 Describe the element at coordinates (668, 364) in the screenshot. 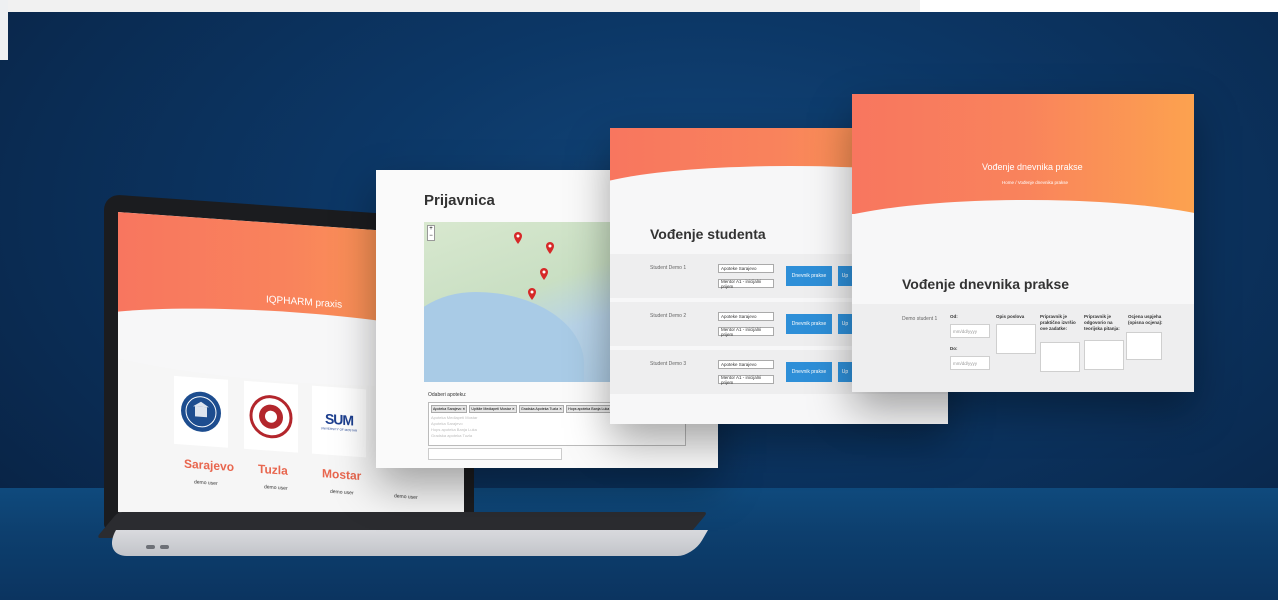

I see `student-name: Student Demo 3` at that location.